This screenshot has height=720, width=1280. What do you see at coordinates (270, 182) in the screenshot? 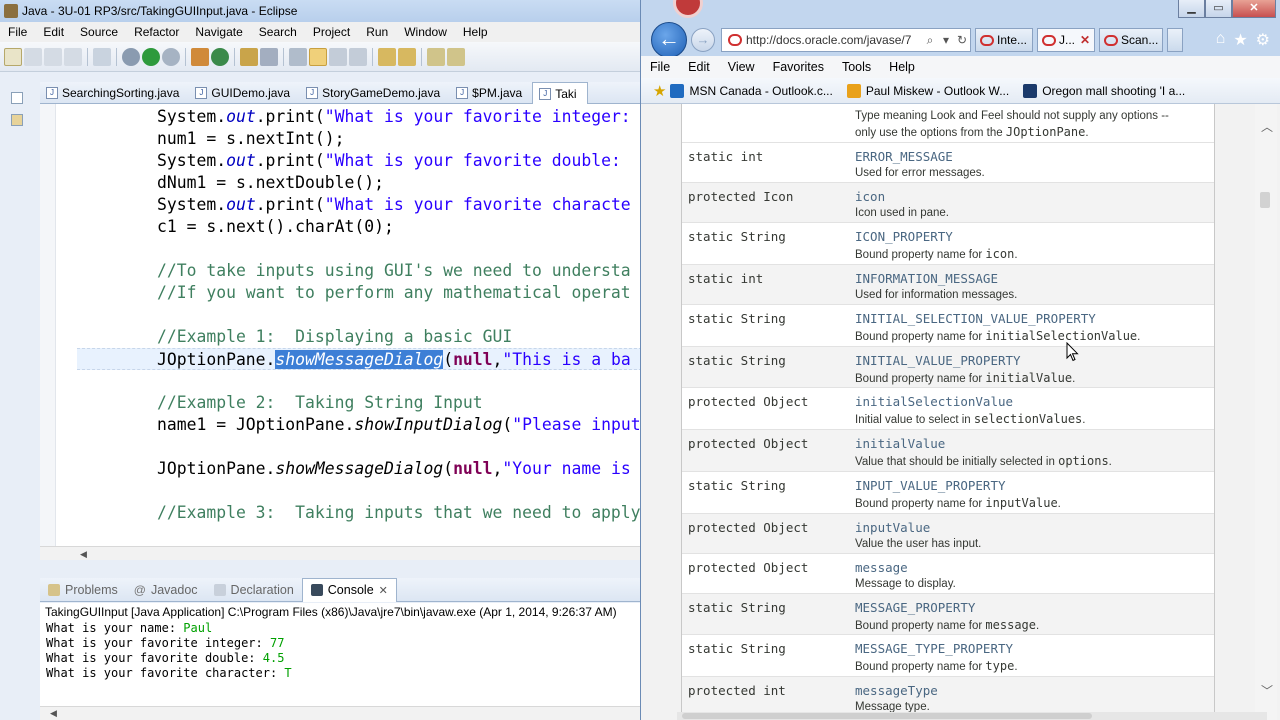
I see `code-line: dNum1 = s.nextDouble();` at bounding box center [270, 182].